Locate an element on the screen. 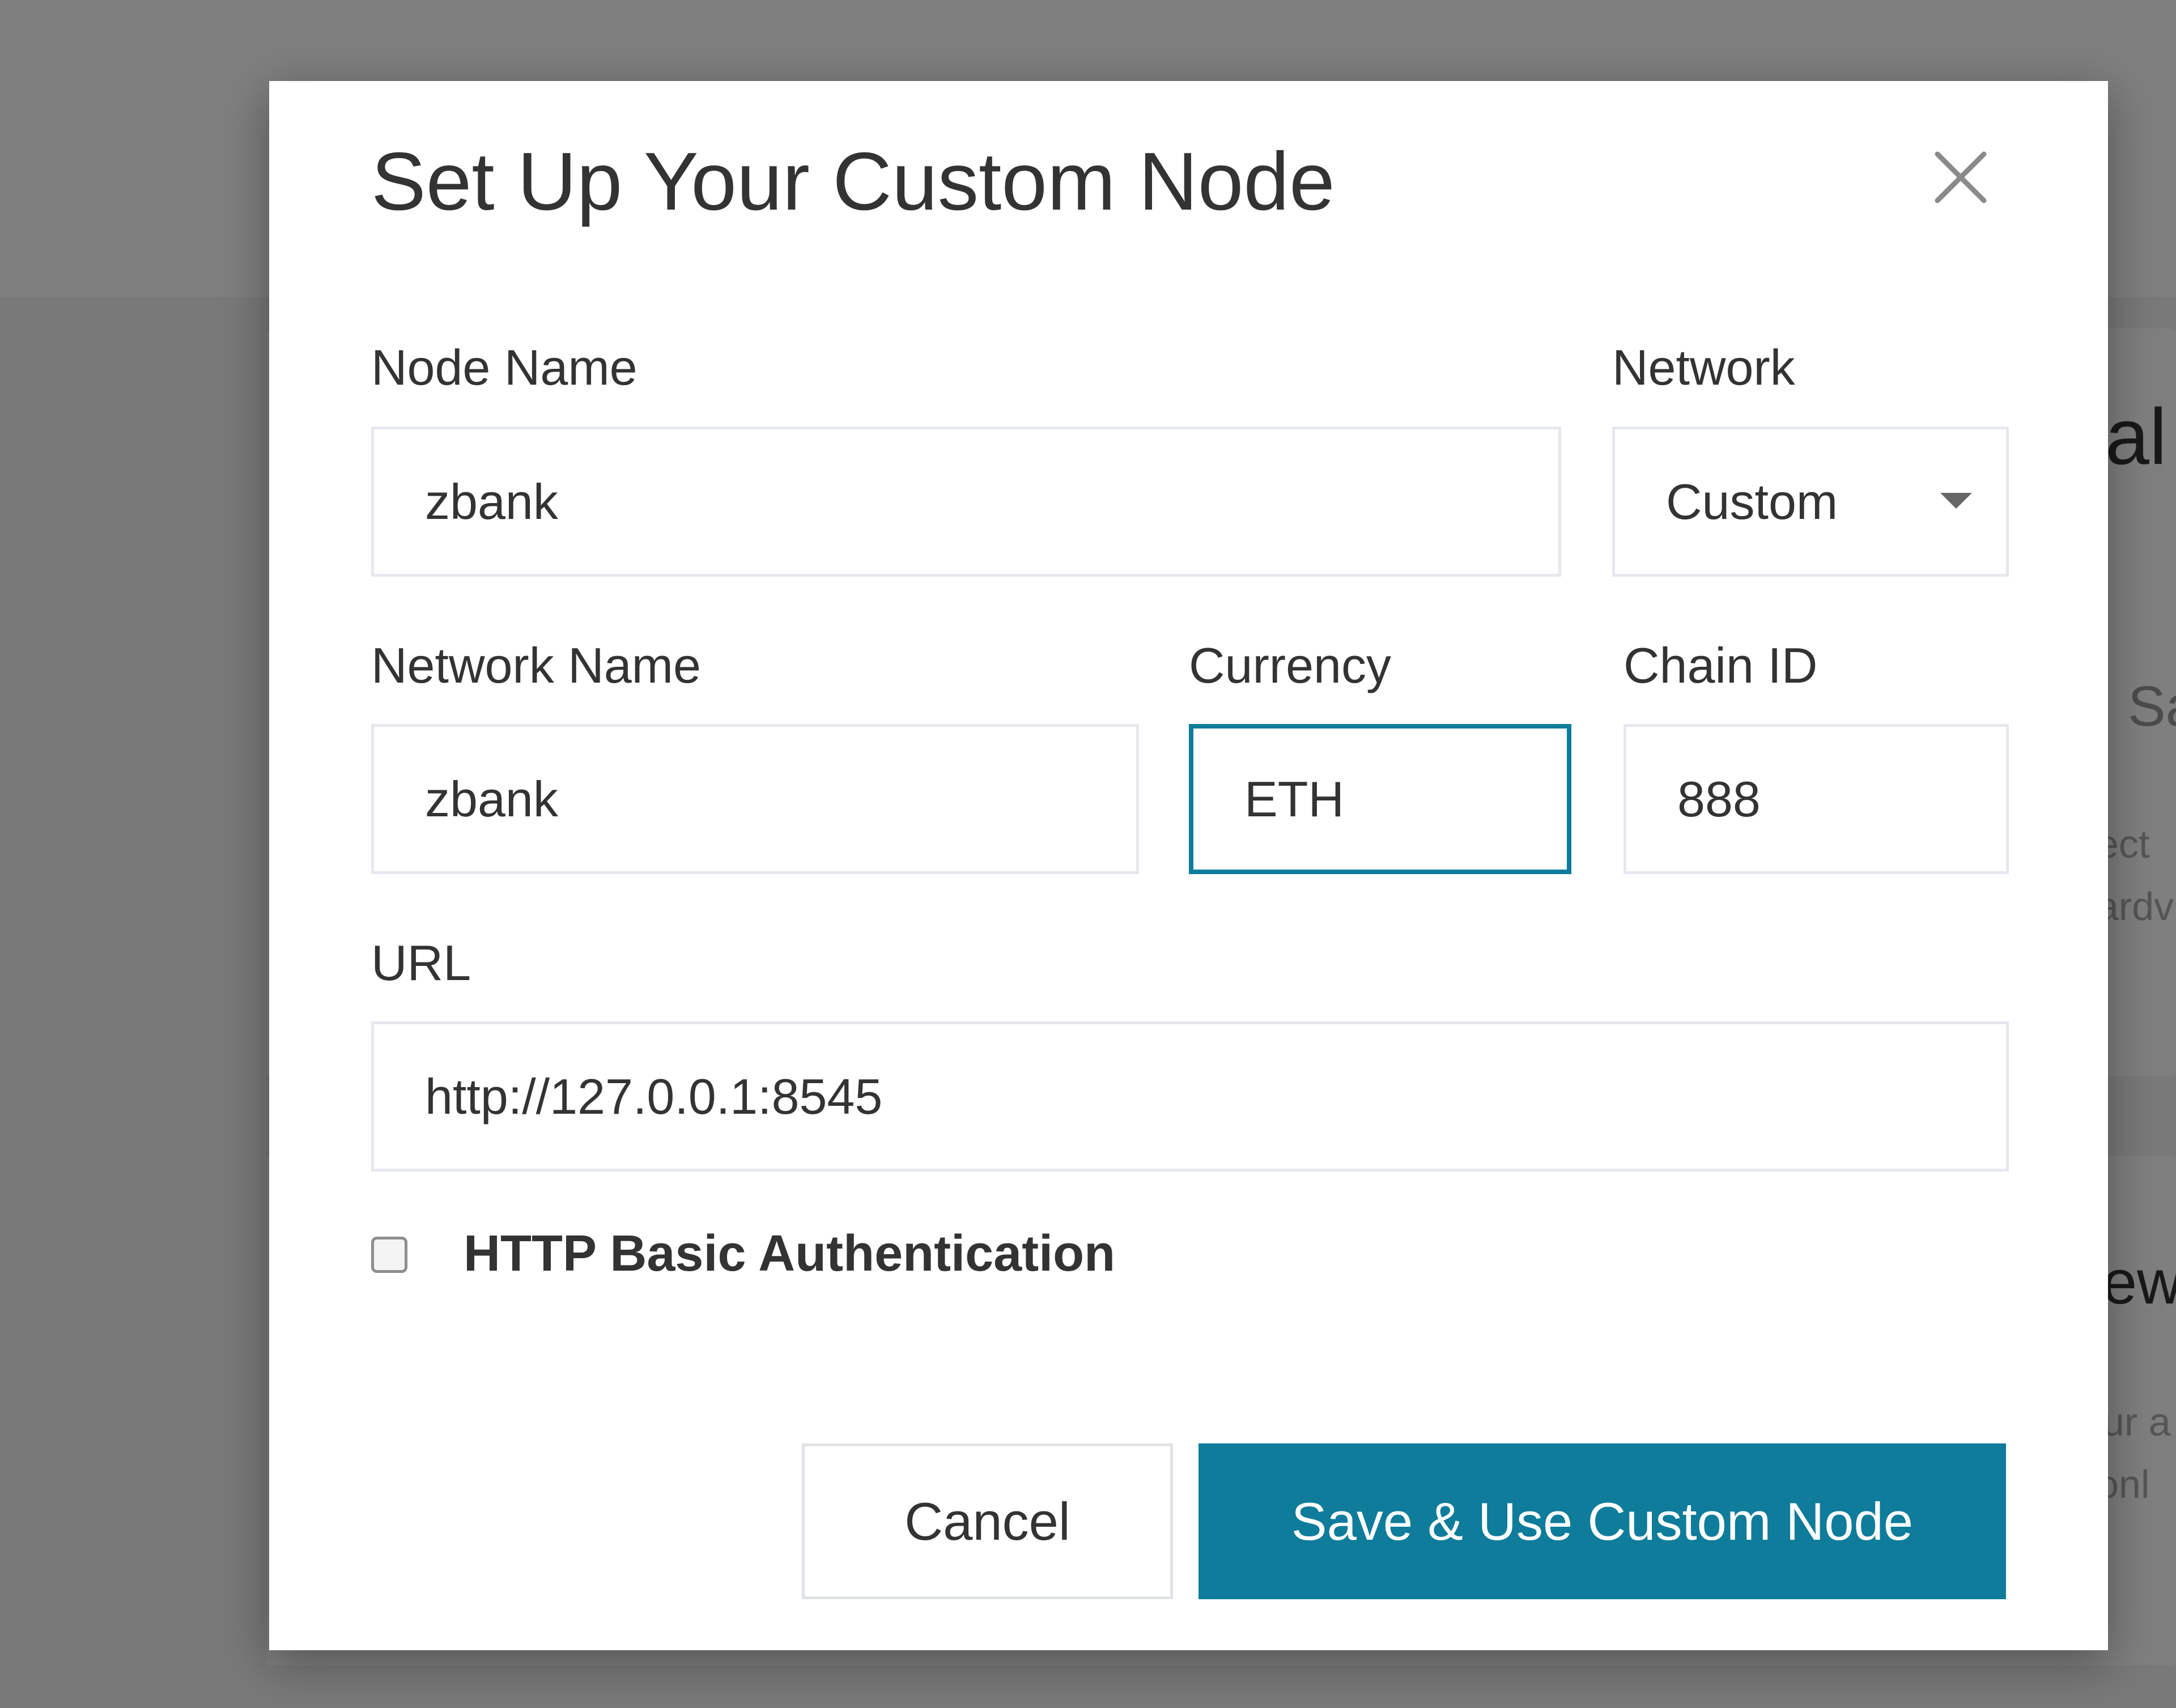  node-name-label: Node Name is located at coordinates (504, 367).